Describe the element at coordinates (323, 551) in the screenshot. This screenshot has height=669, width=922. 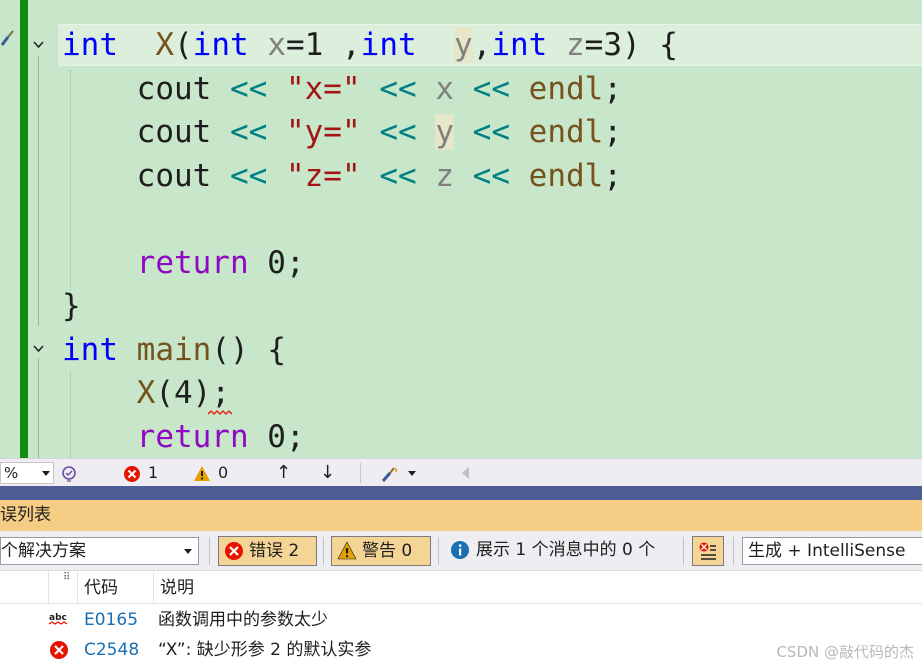
I see `toolbar-divider` at that location.